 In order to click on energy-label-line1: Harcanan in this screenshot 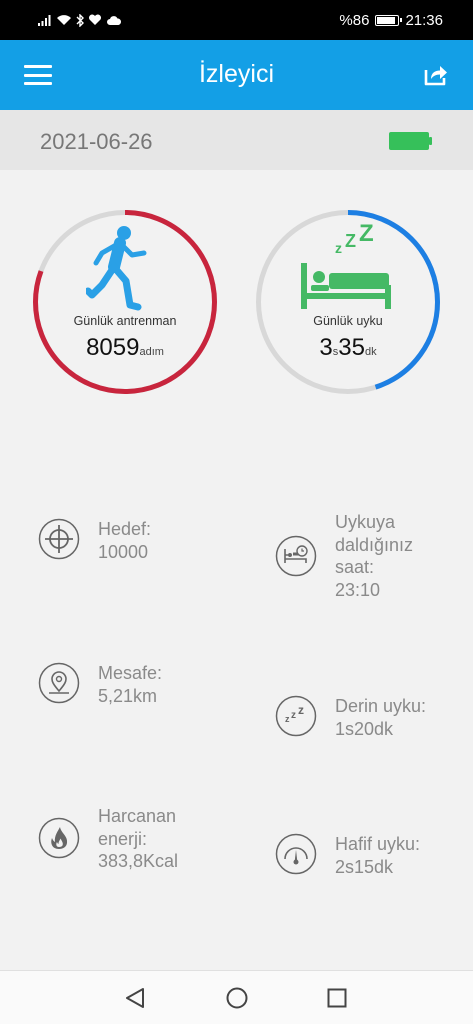, I will do `click(137, 816)`.